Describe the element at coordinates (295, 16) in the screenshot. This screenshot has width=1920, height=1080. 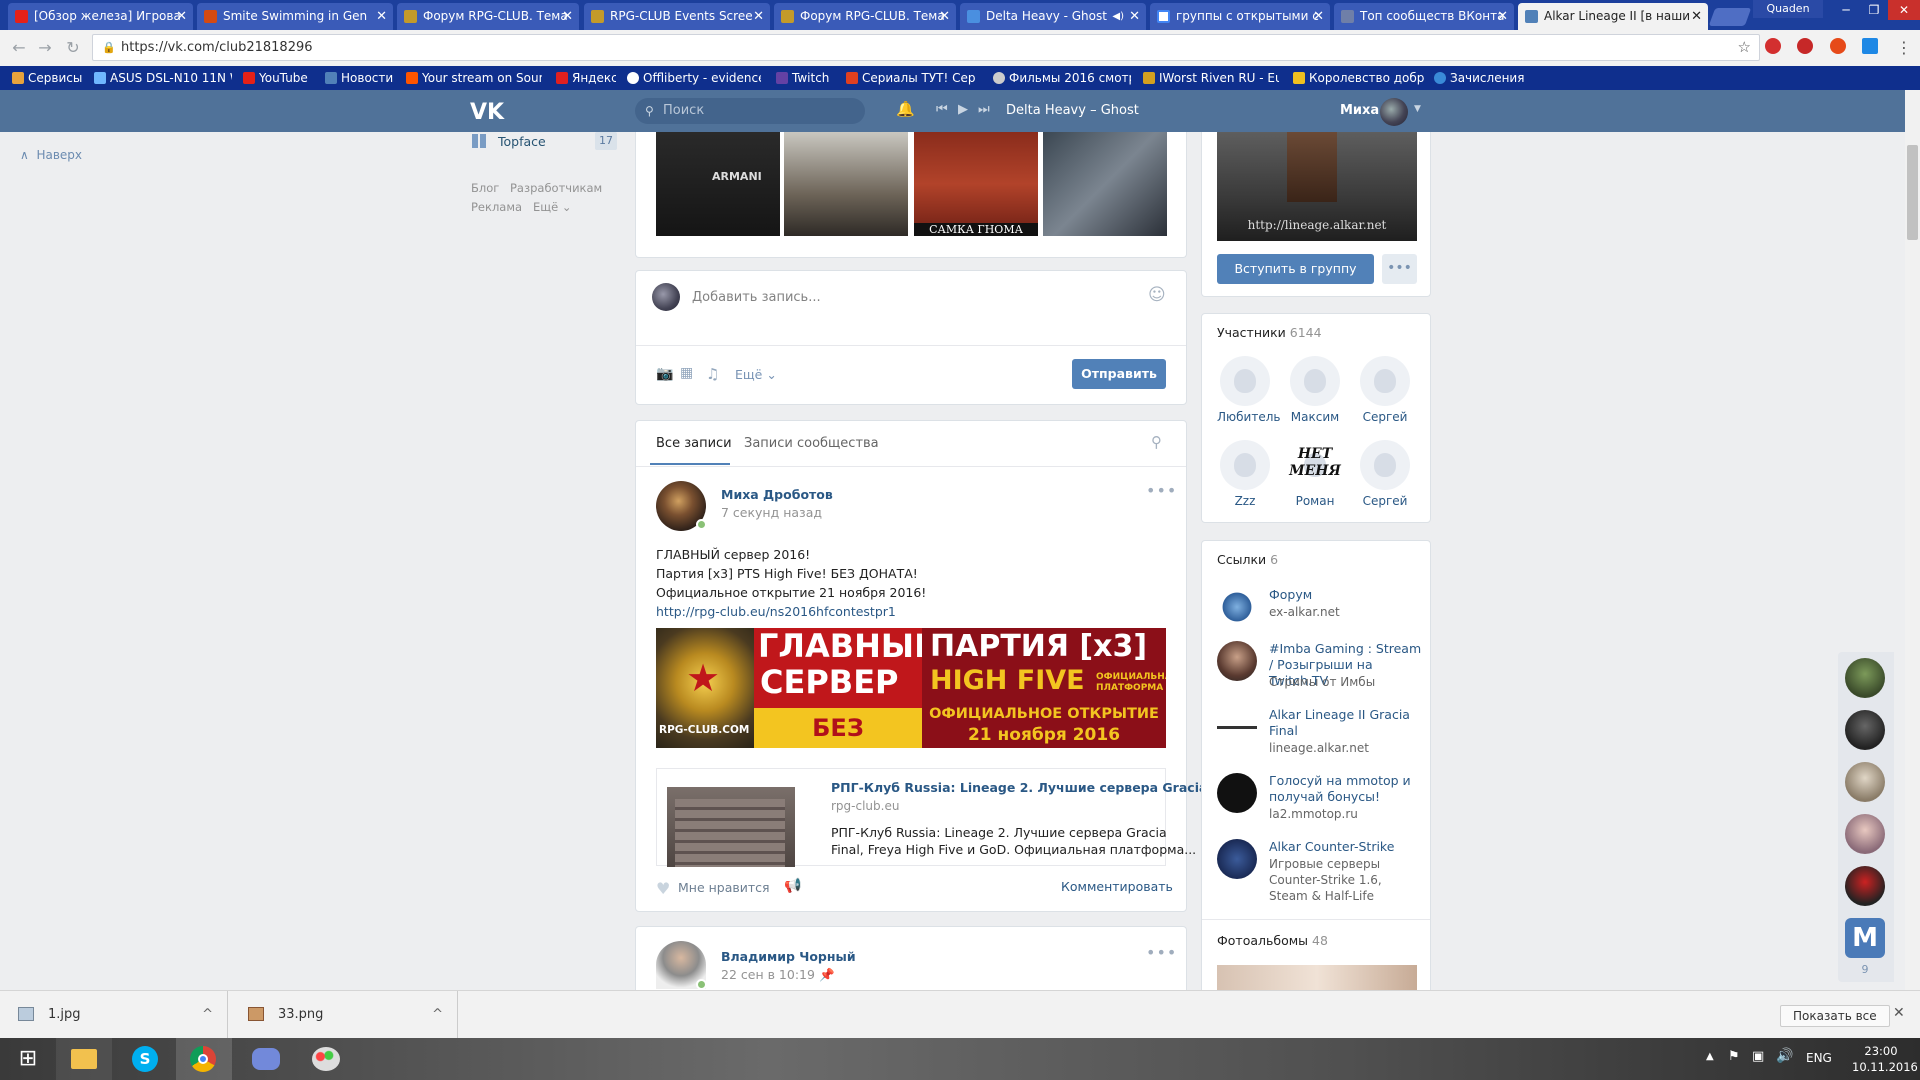
I see `browser-tab: Smite Swimming in Gen ✕` at that location.